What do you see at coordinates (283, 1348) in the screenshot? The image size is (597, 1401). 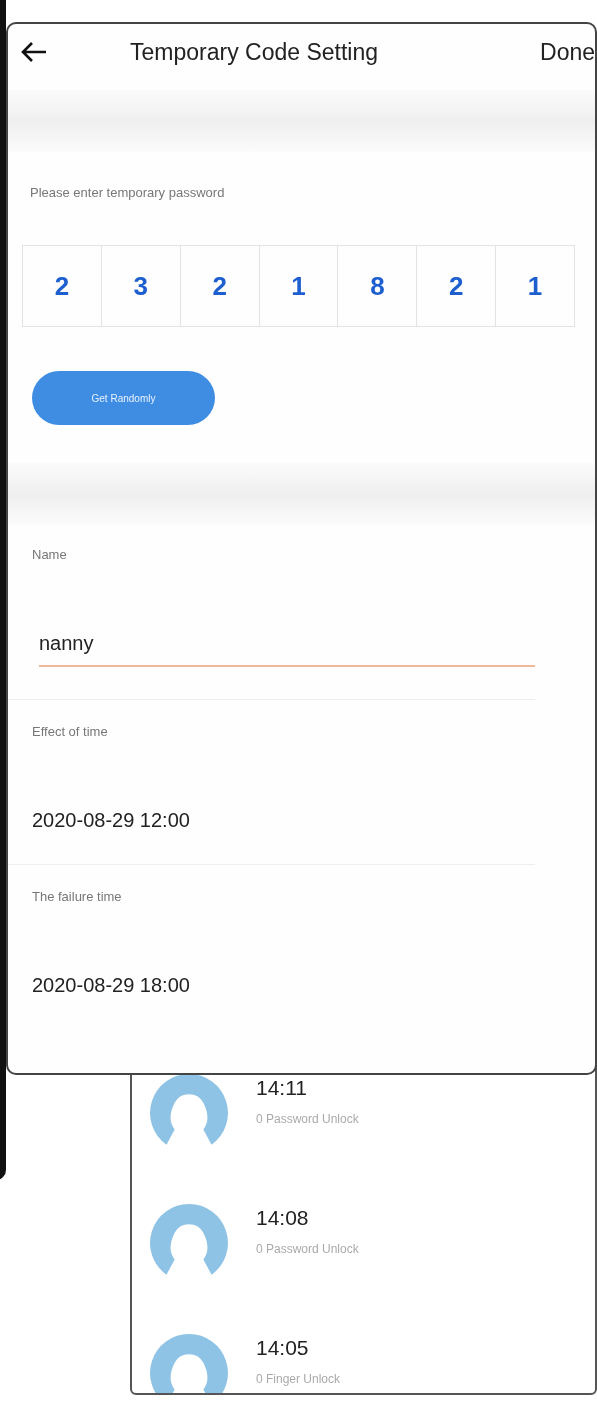 I see `record-time: 14:05` at bounding box center [283, 1348].